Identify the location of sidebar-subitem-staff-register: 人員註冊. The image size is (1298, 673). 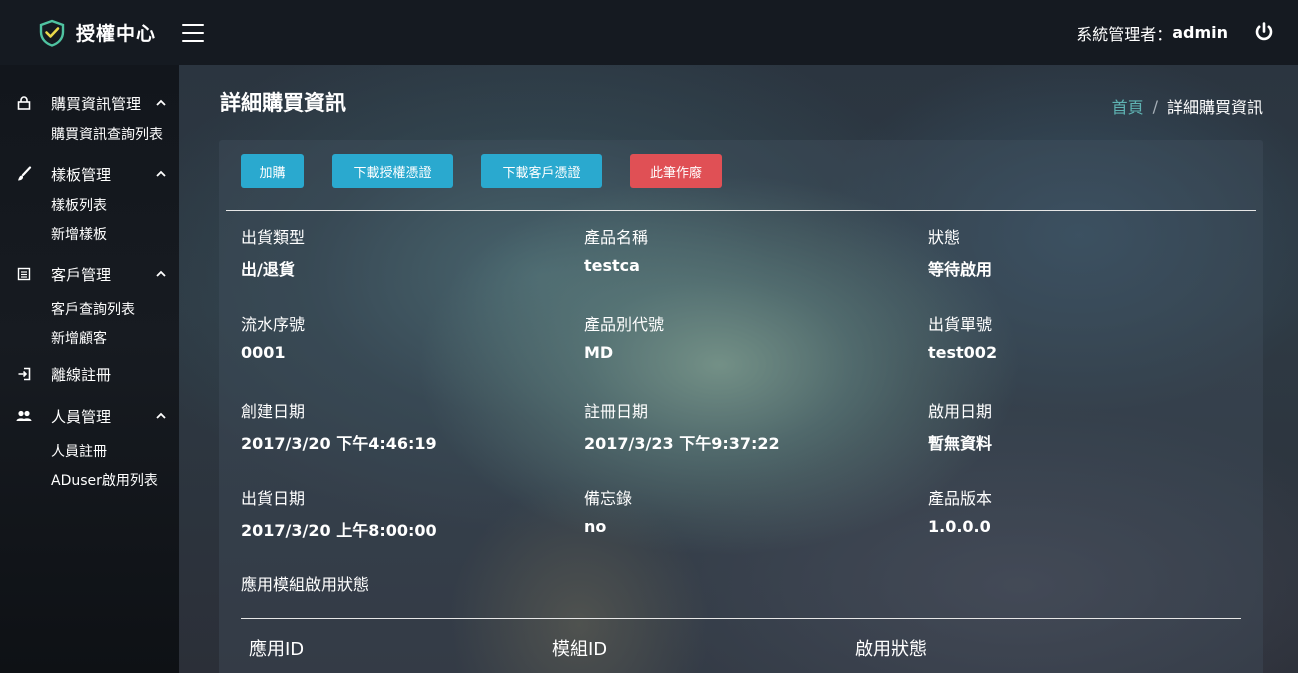
(89, 452).